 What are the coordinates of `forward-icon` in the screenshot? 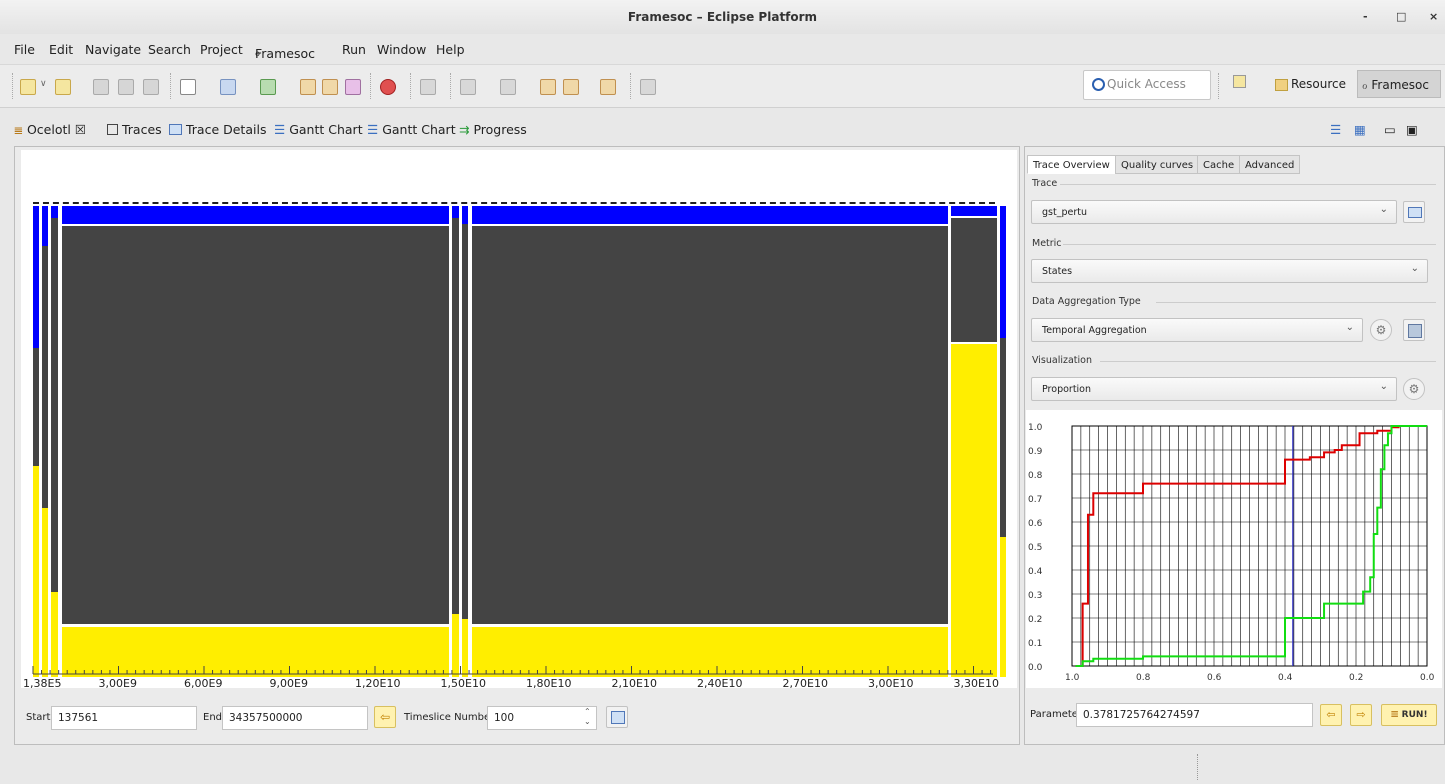 It's located at (608, 87).